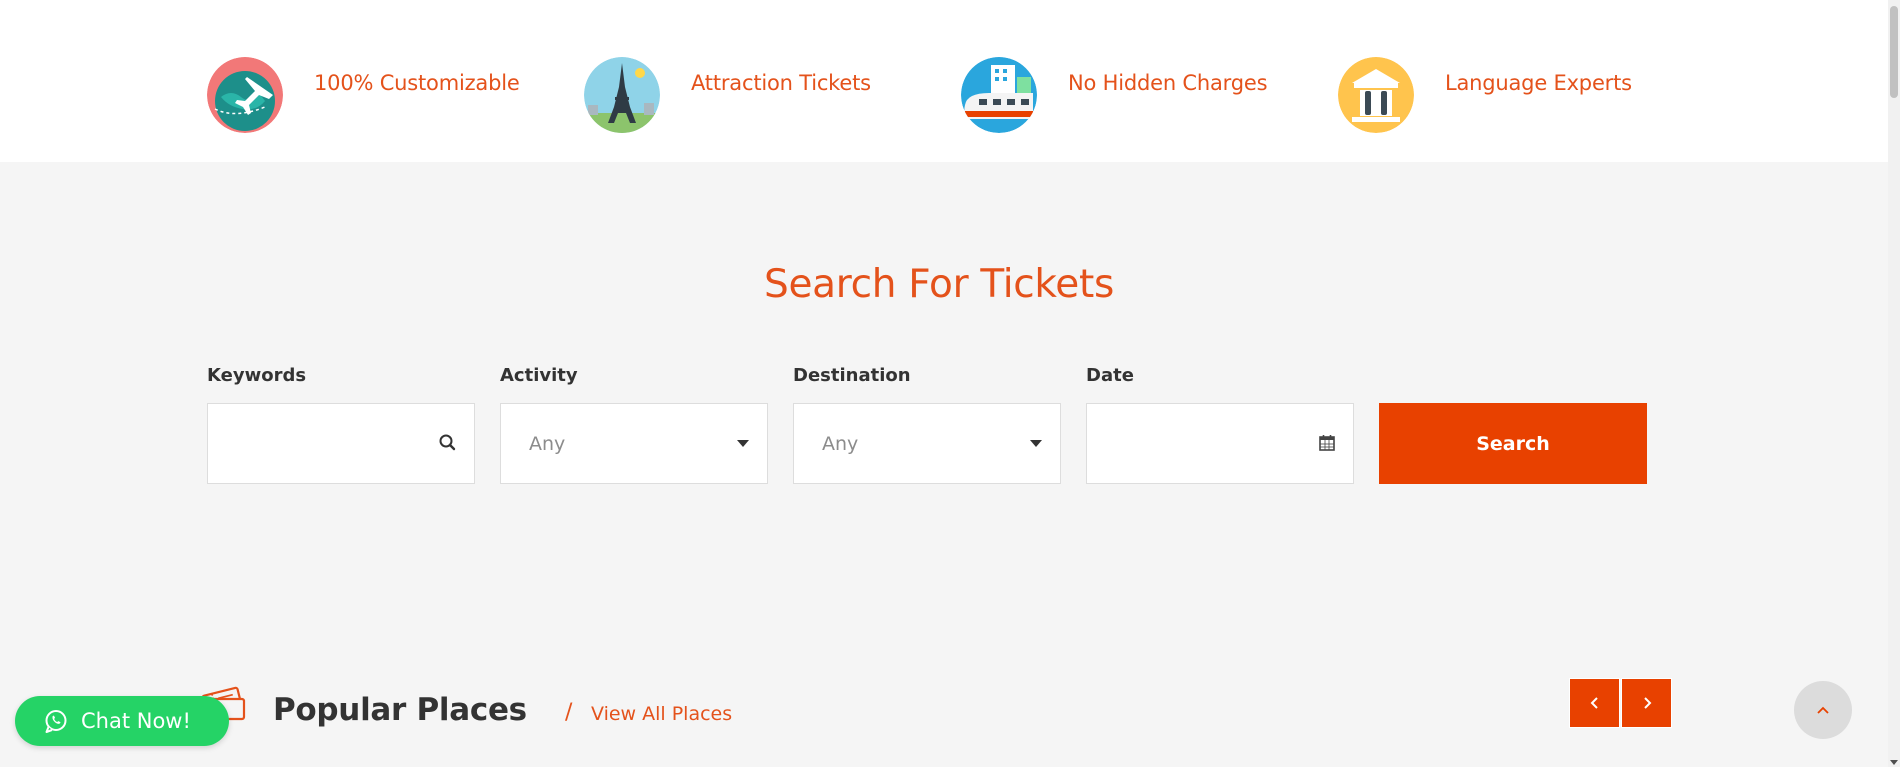 Image resolution: width=1900 pixels, height=767 pixels. What do you see at coordinates (1110, 375) in the screenshot?
I see `date-label: Date` at bounding box center [1110, 375].